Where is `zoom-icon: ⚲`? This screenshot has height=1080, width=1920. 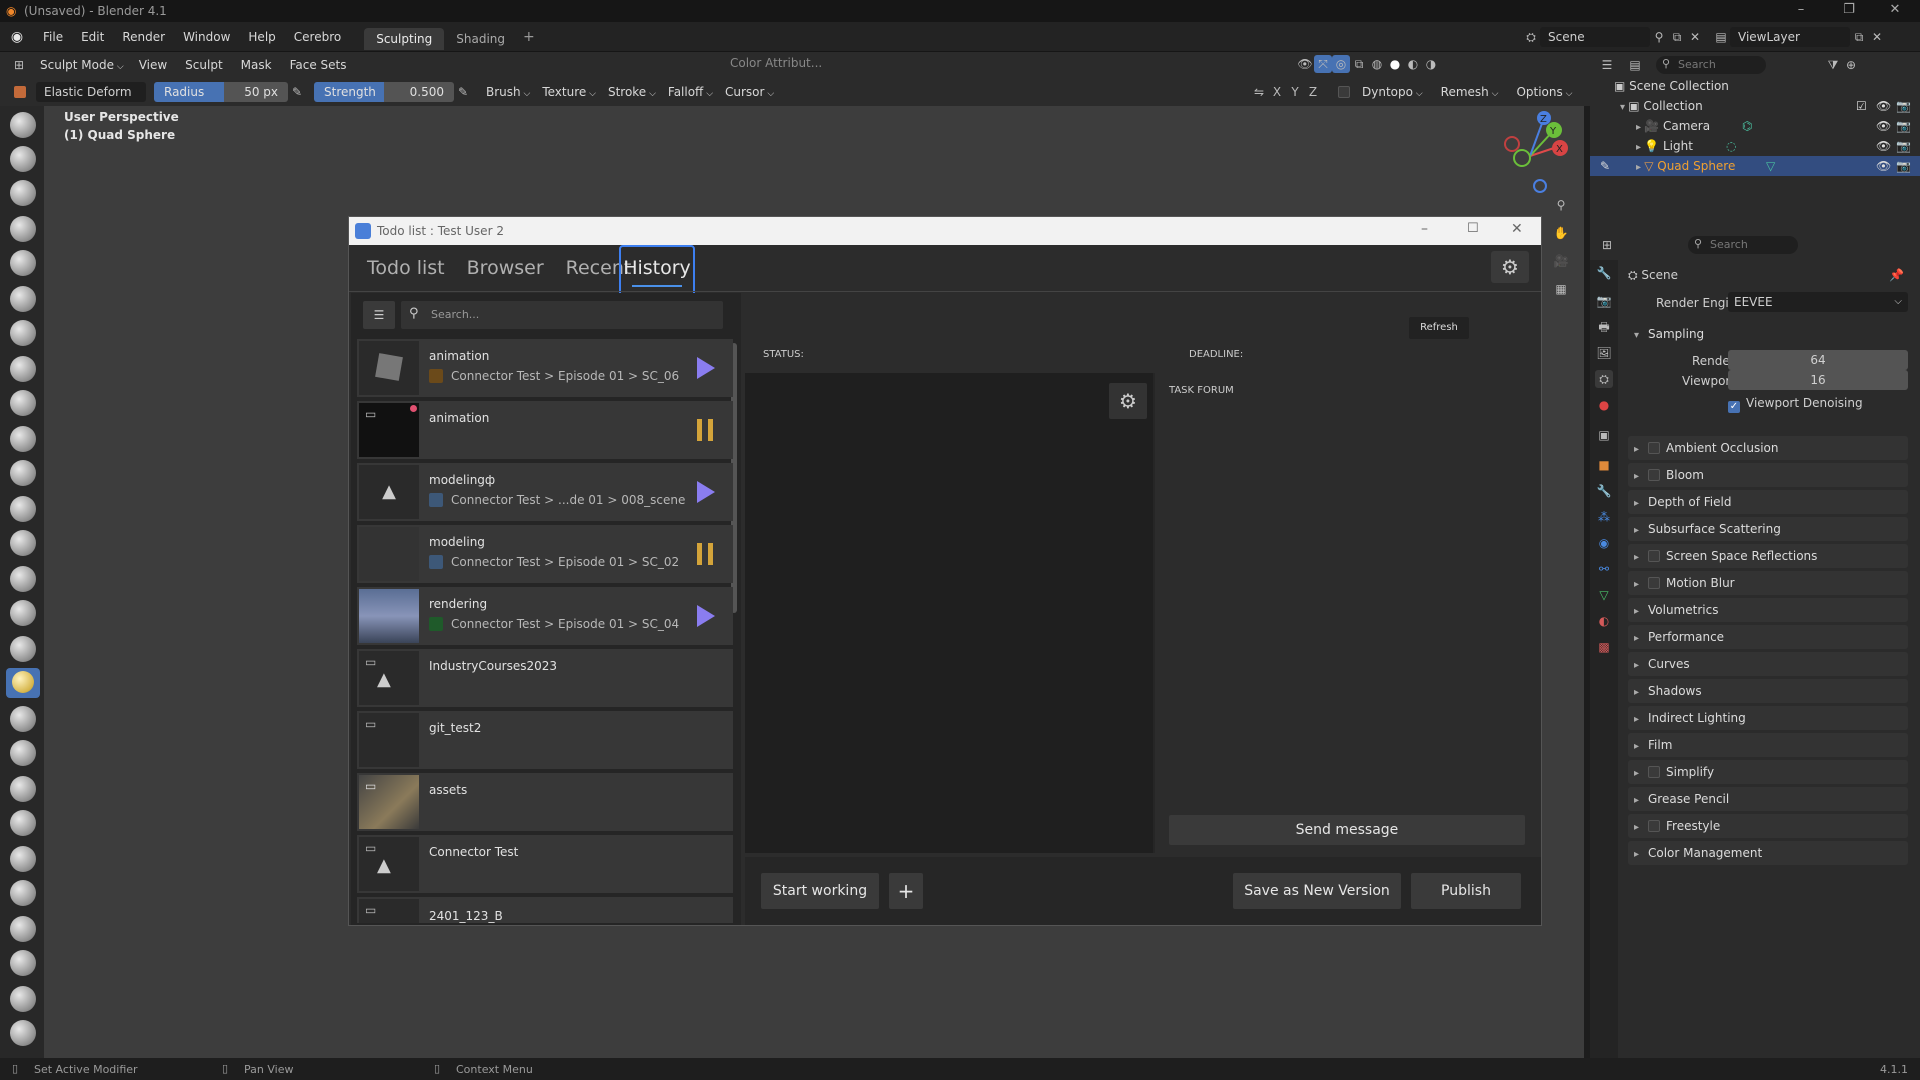
zoom-icon: ⚲ is located at coordinates (1561, 205).